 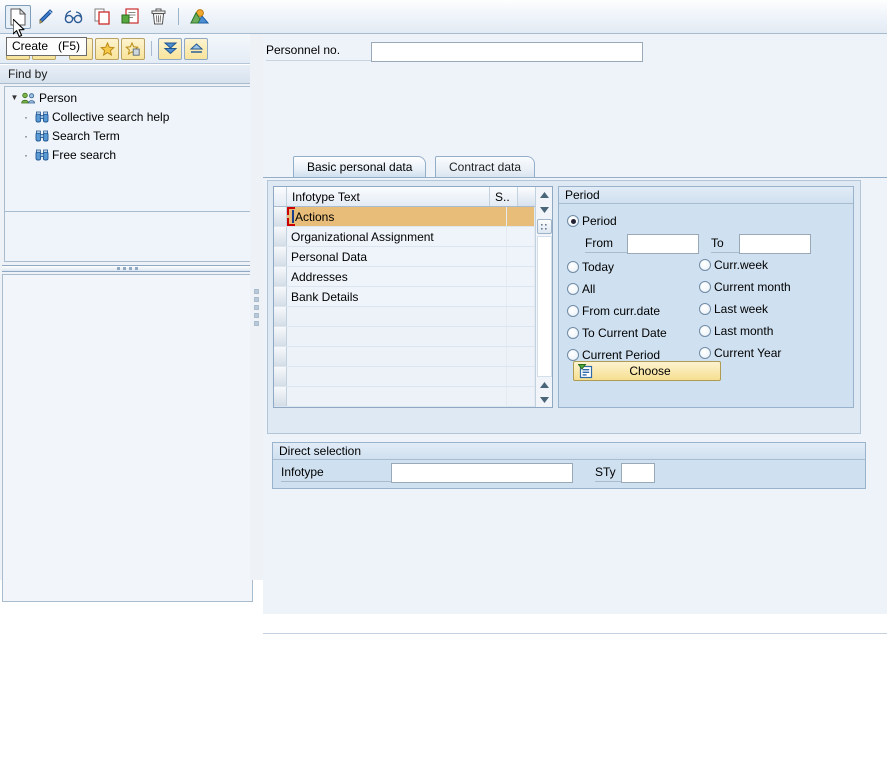 I want to click on table-row: Organizational Assignment, so click(x=404, y=237).